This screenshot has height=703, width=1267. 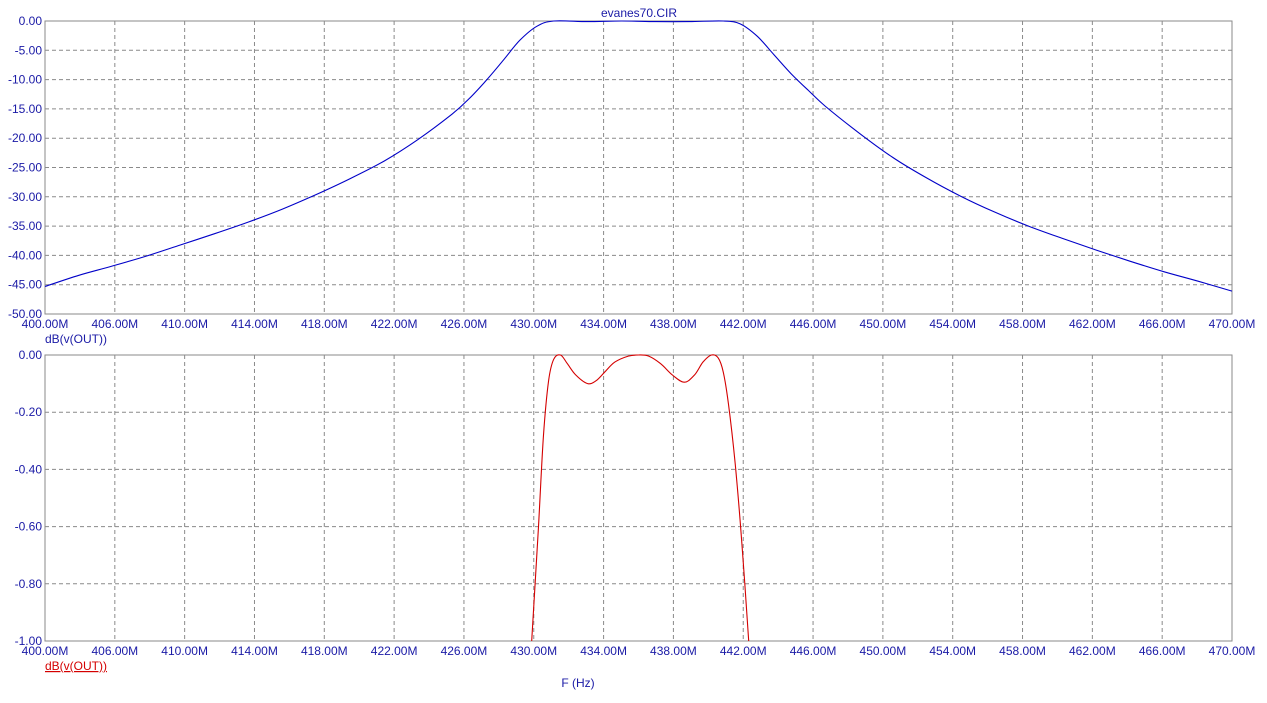 I want to click on top-x-tick-label: 426.00M, so click(x=464, y=324).